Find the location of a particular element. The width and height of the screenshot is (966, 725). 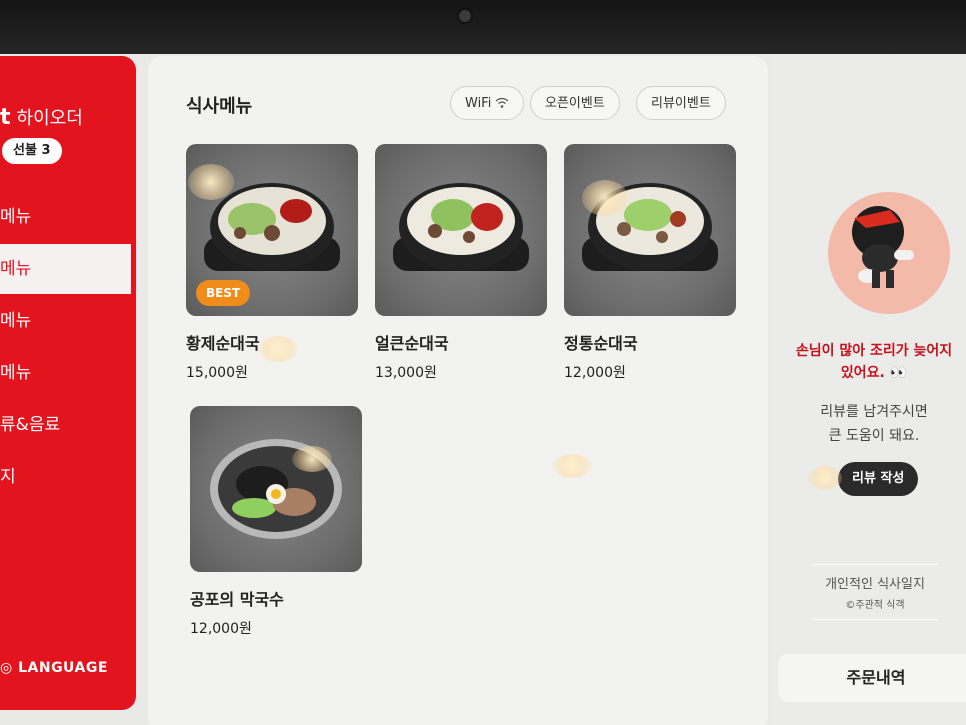

menu-card-4: 공포의 막국수 12,000원 is located at coordinates (276, 522).